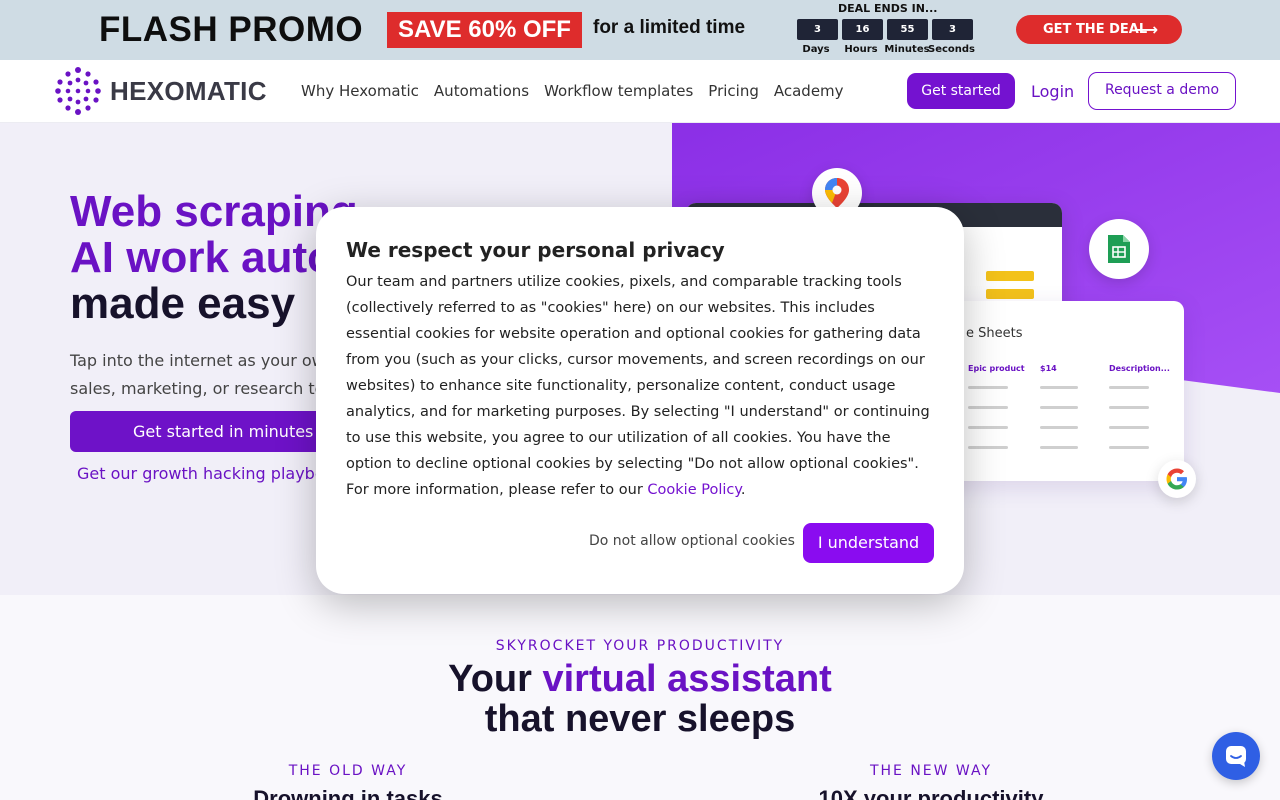 This screenshot has width=1280, height=800. What do you see at coordinates (535, 250) in the screenshot?
I see `cookie-dialog-title: We respect your personal privacy` at bounding box center [535, 250].